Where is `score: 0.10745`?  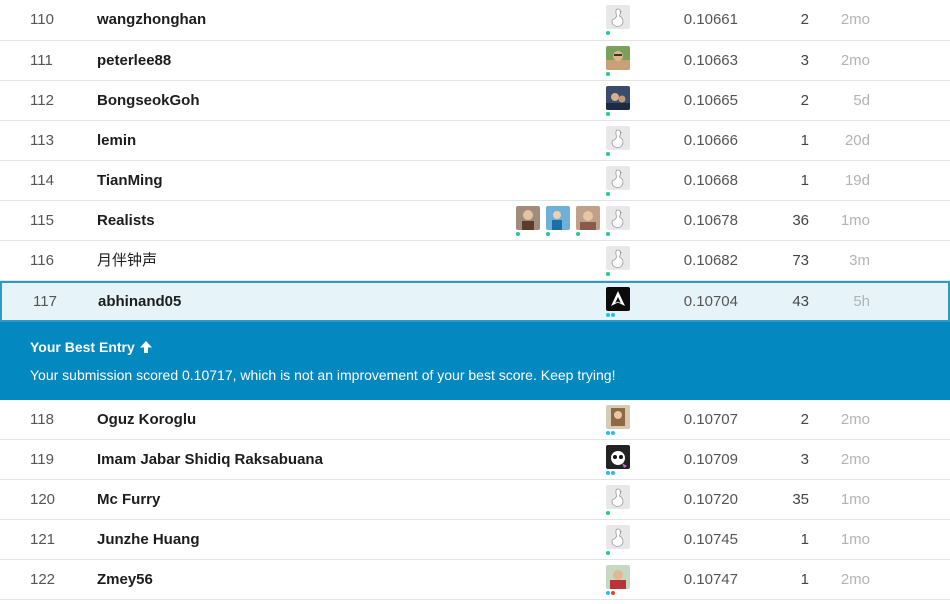 score: 0.10745 is located at coordinates (710, 539).